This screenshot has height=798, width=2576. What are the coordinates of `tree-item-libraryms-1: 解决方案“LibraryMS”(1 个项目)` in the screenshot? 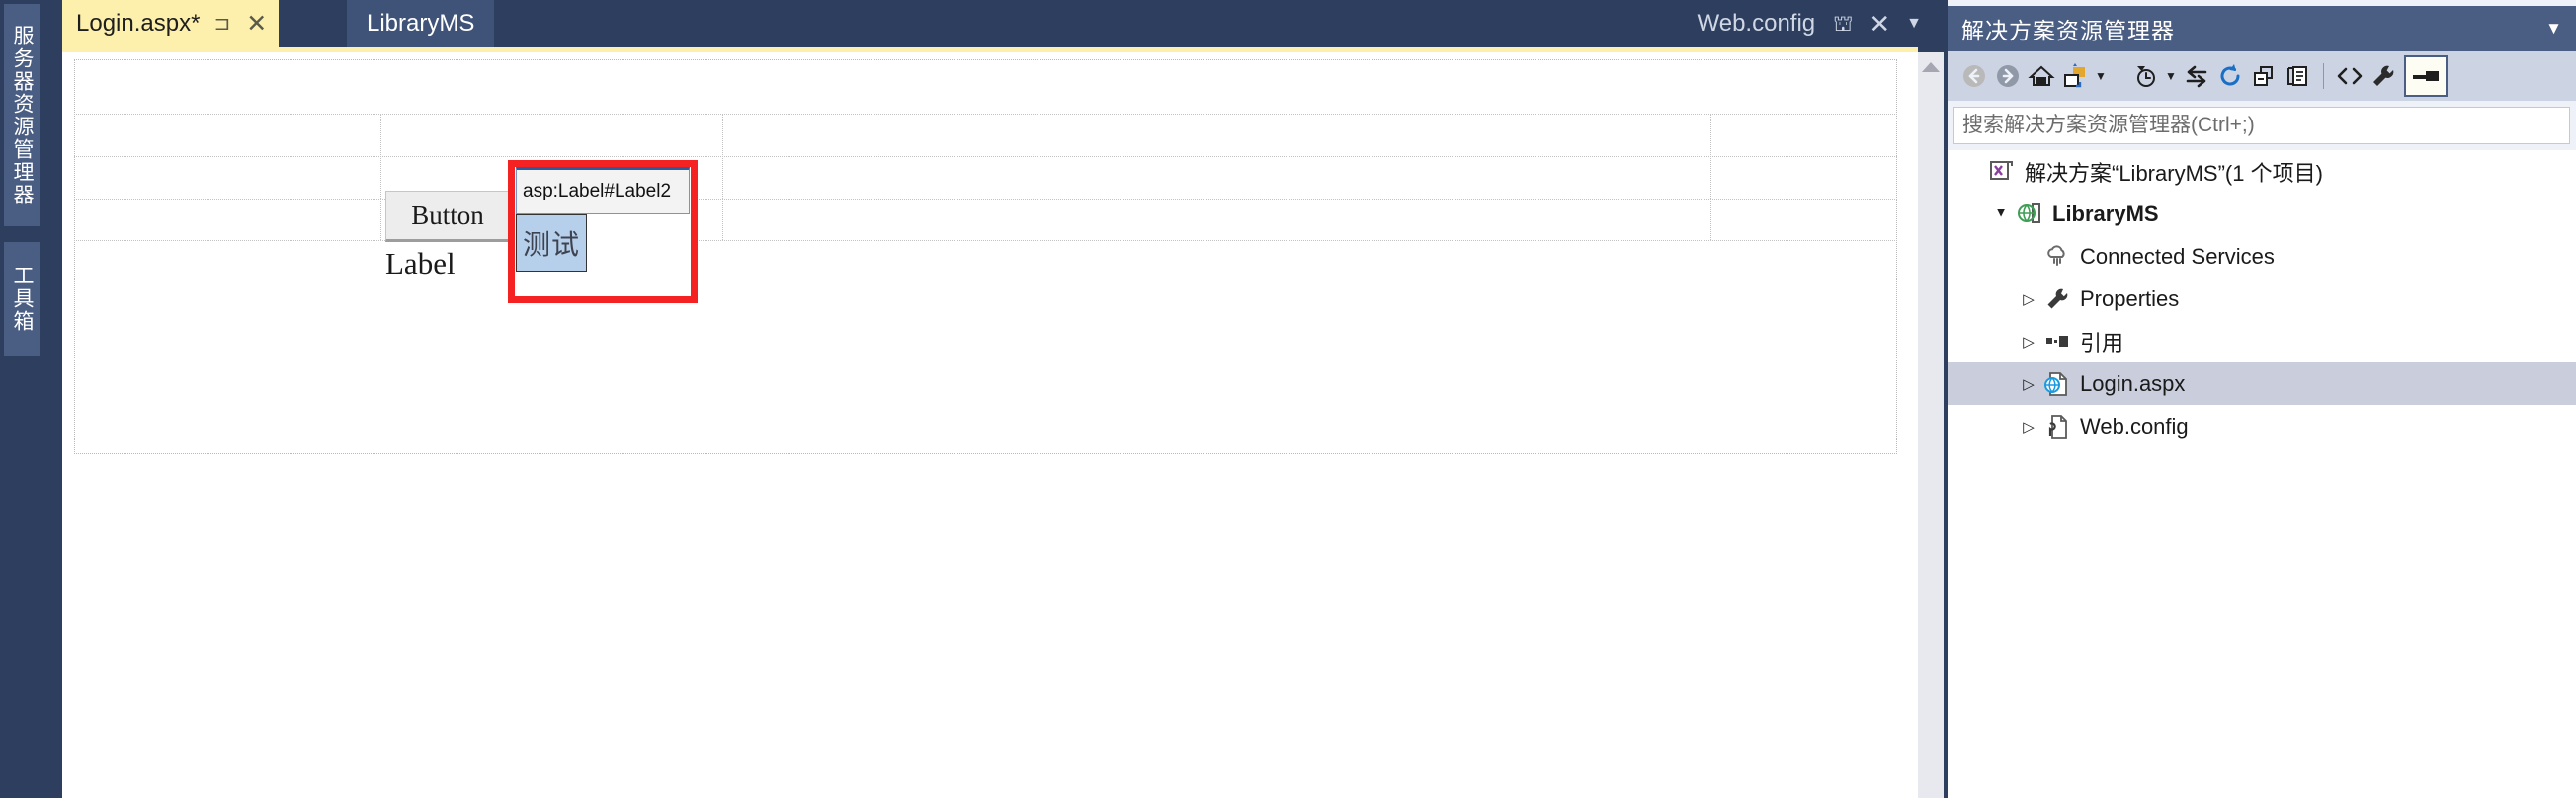 It's located at (2262, 171).